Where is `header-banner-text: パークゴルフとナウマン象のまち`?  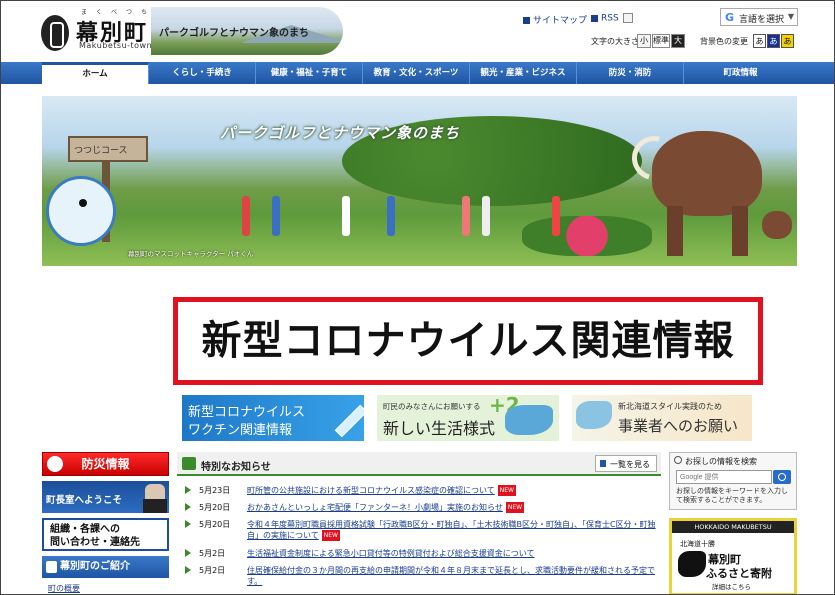 header-banner-text: パークゴルフとナウマン象のまち is located at coordinates (234, 33).